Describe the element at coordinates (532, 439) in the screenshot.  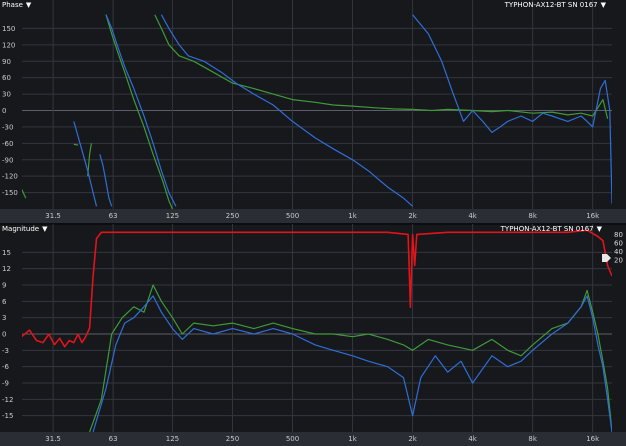
I see `magnitude-freq-label: 8k` at that location.